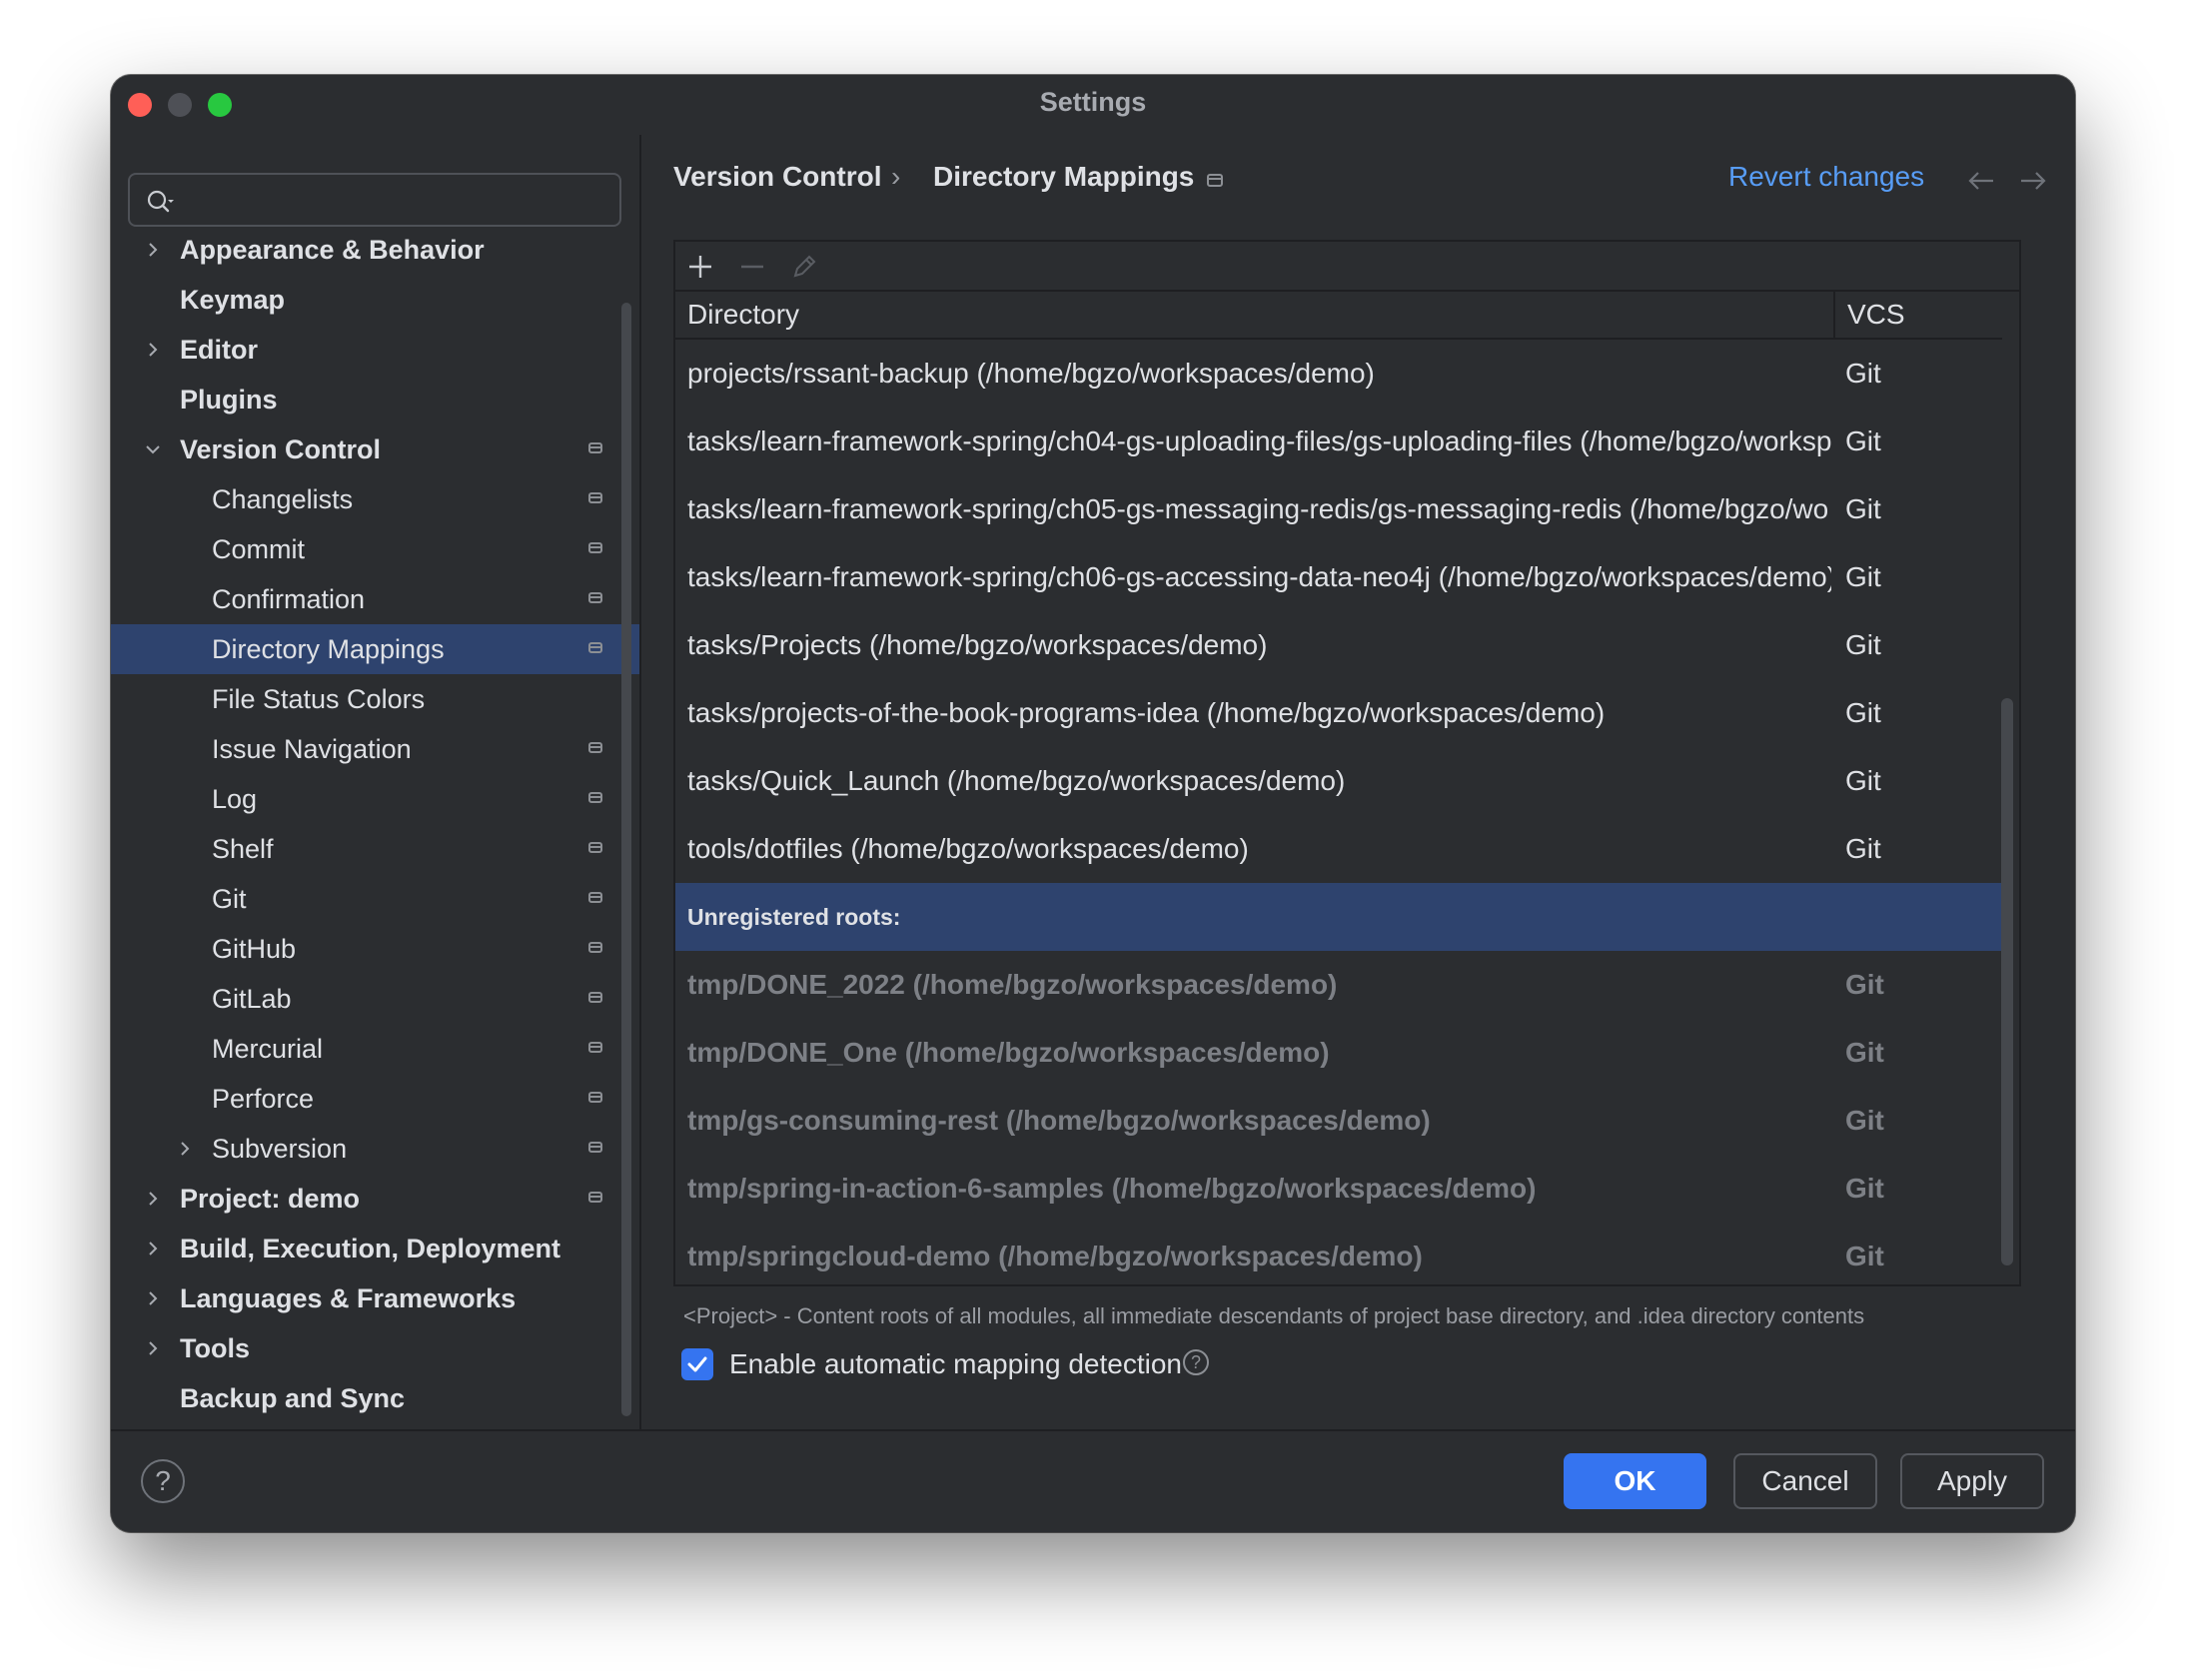  I want to click on sidebar-item-editor: Editor, so click(375, 350).